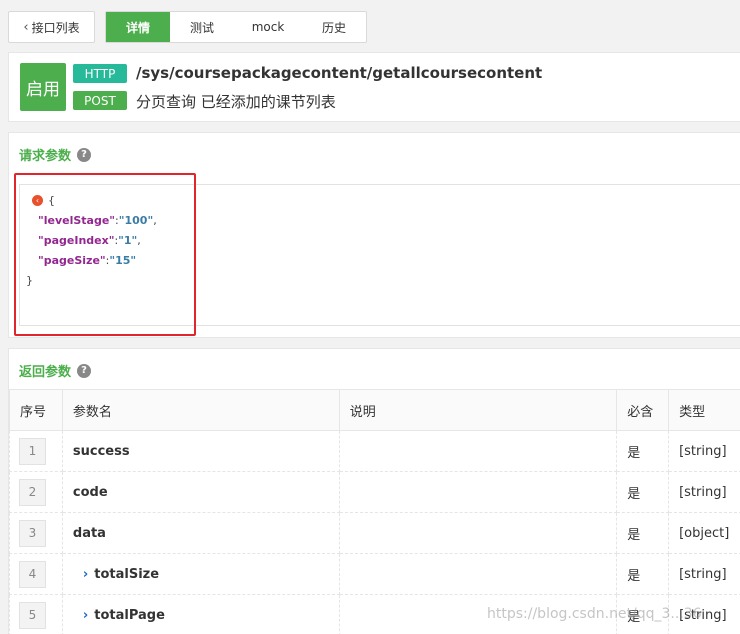 The image size is (740, 634). What do you see at coordinates (76, 240) in the screenshot?
I see `json-key: "pageIndex"` at bounding box center [76, 240].